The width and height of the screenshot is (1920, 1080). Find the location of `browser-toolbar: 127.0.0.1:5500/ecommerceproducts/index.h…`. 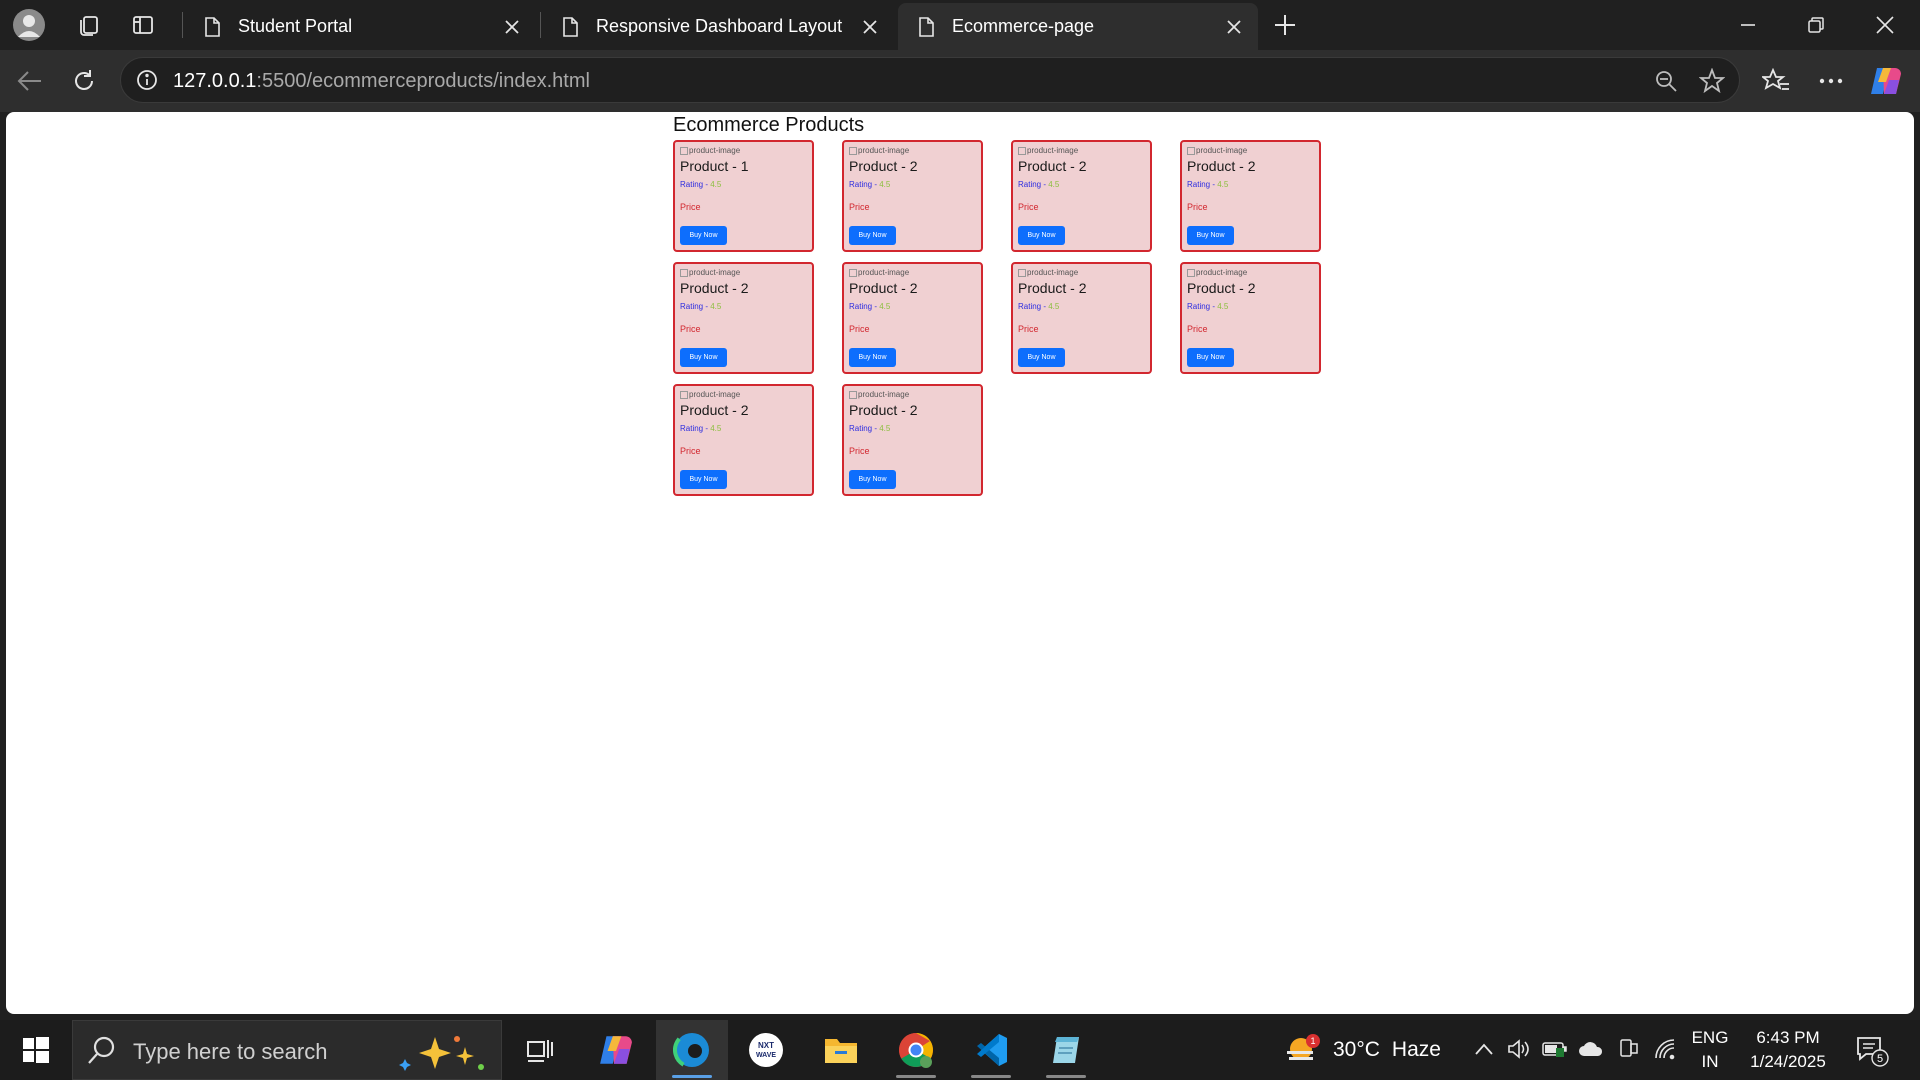

browser-toolbar: 127.0.0.1:5500/ecommerceproducts/index.h… is located at coordinates (960, 81).